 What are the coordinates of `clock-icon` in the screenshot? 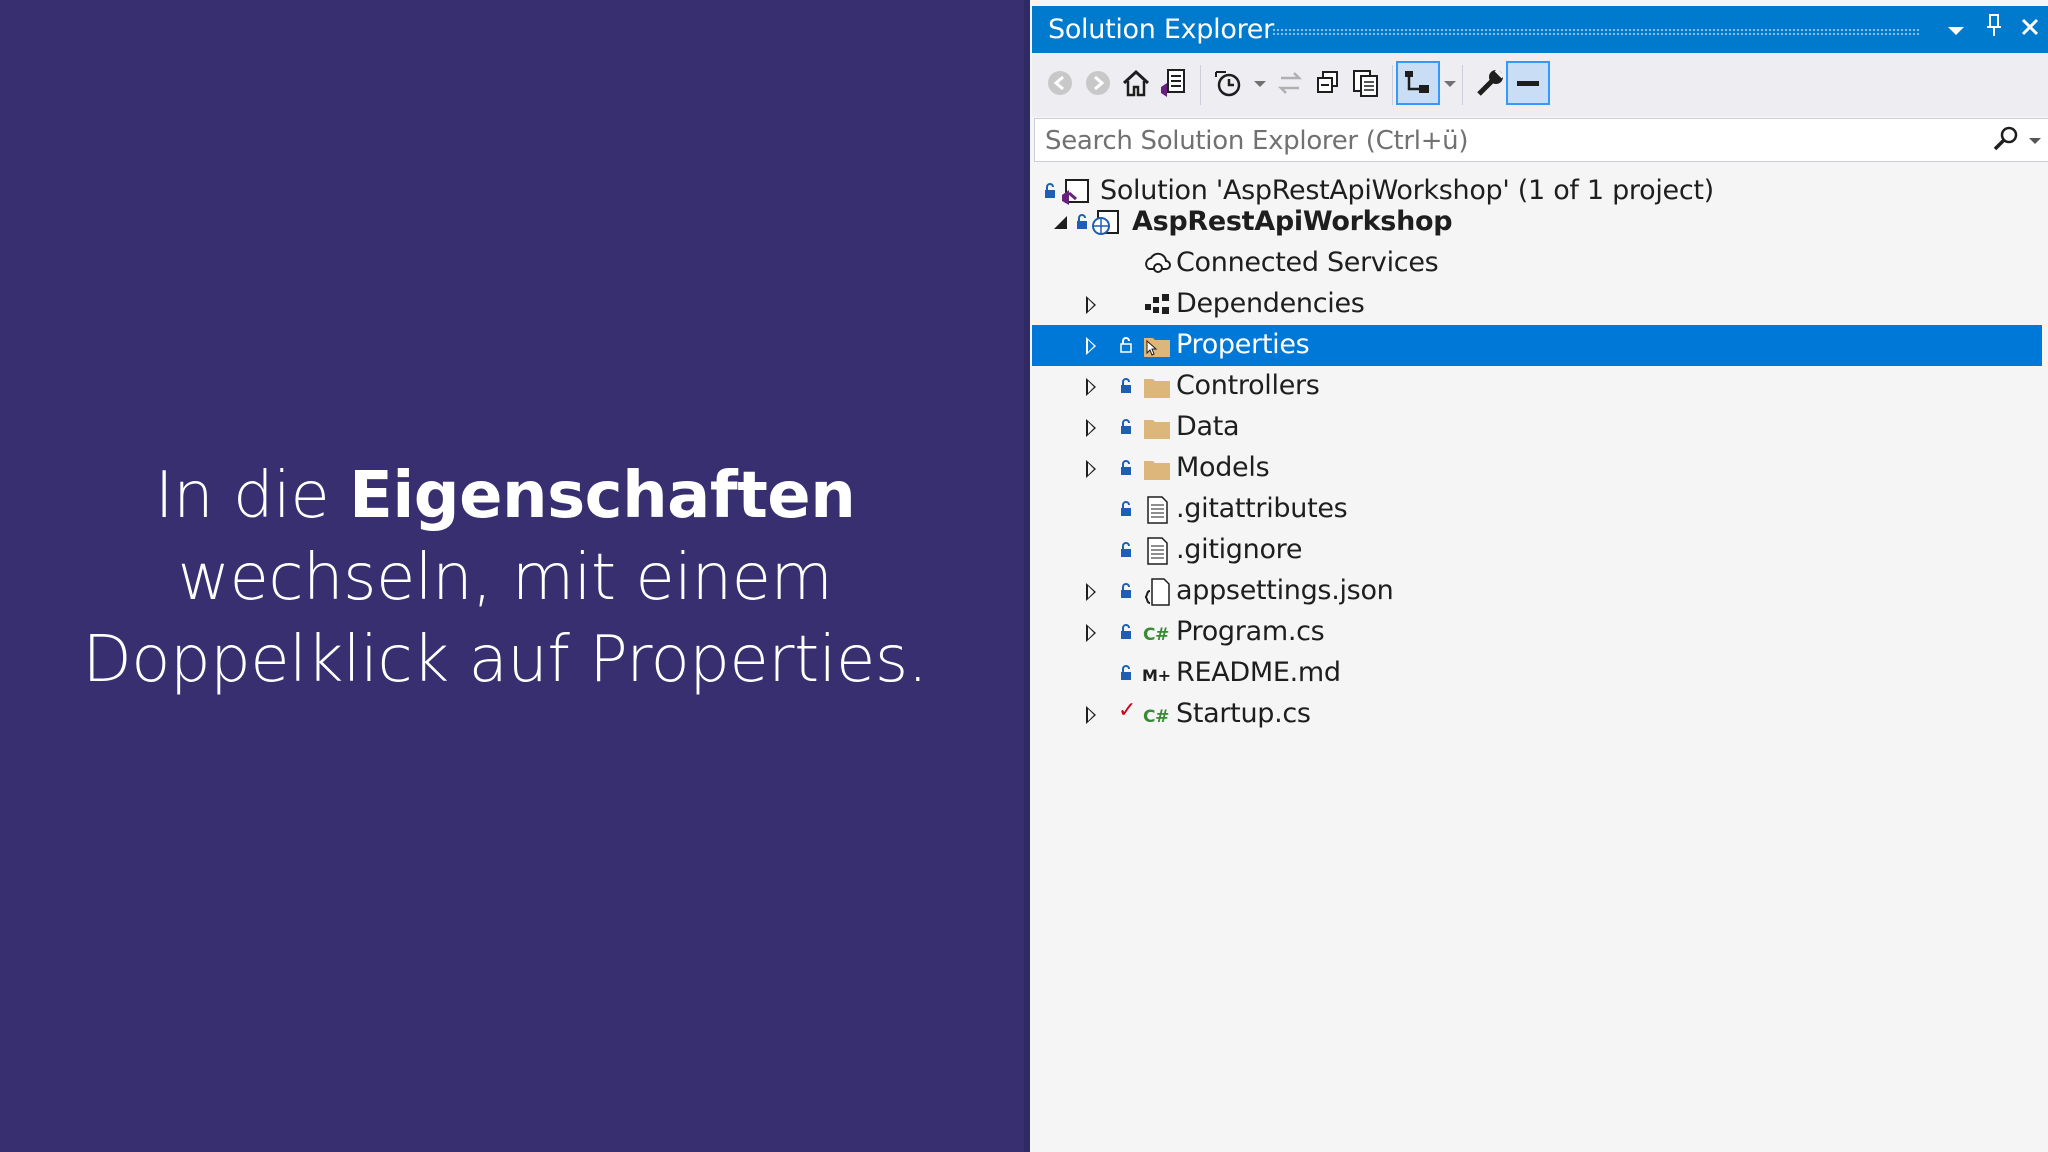 It's located at (1228, 84).